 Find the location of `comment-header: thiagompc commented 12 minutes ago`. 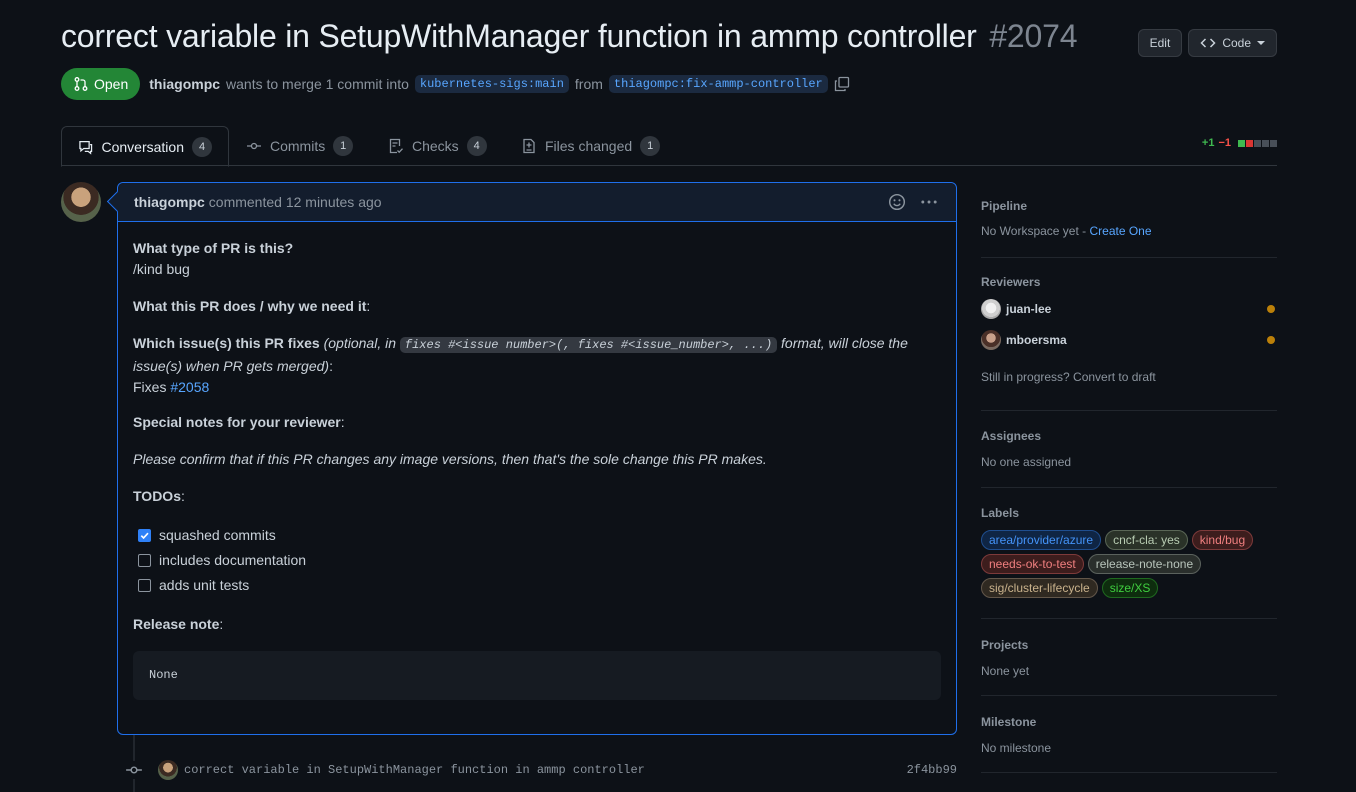

comment-header: thiagompc commented 12 minutes ago is located at coordinates (537, 202).